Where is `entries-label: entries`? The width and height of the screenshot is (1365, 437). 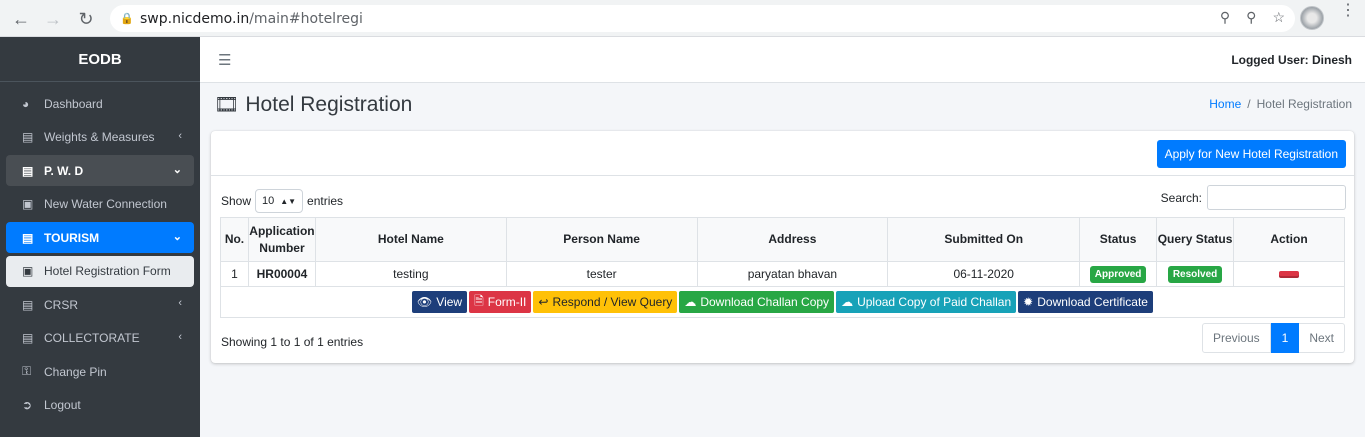
entries-label: entries is located at coordinates (325, 201).